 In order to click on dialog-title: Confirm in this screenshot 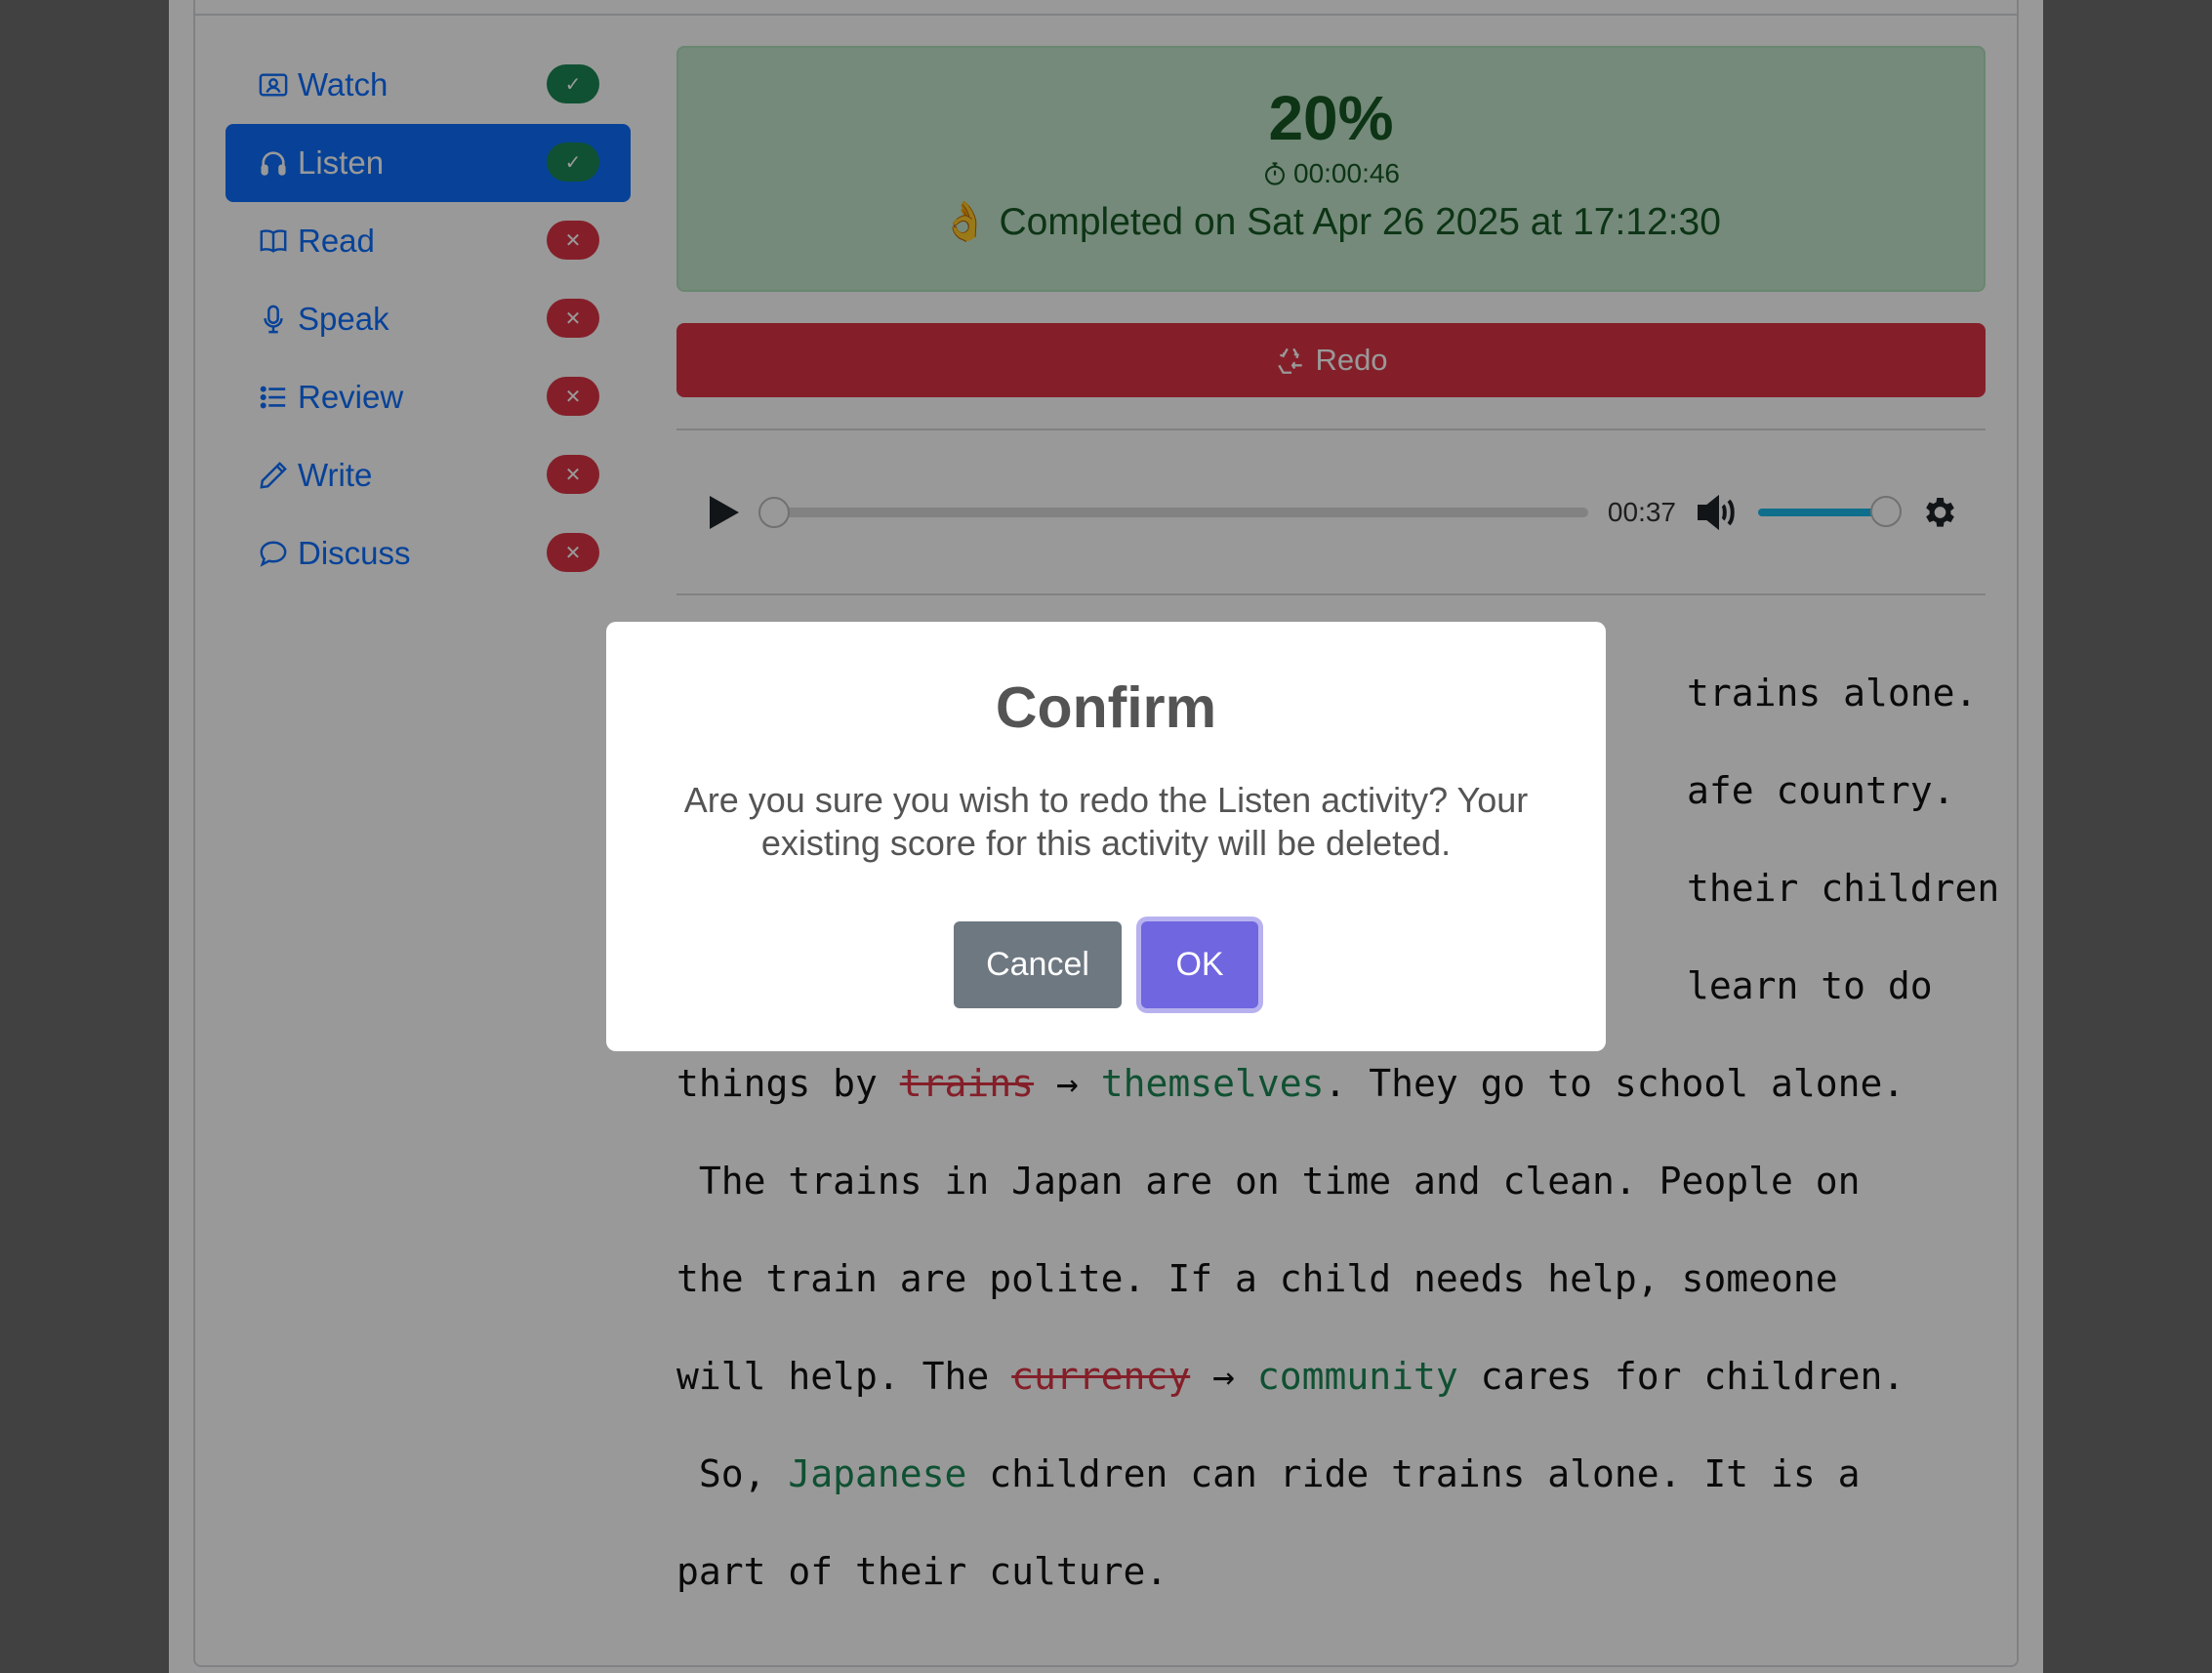, I will do `click(1106, 707)`.